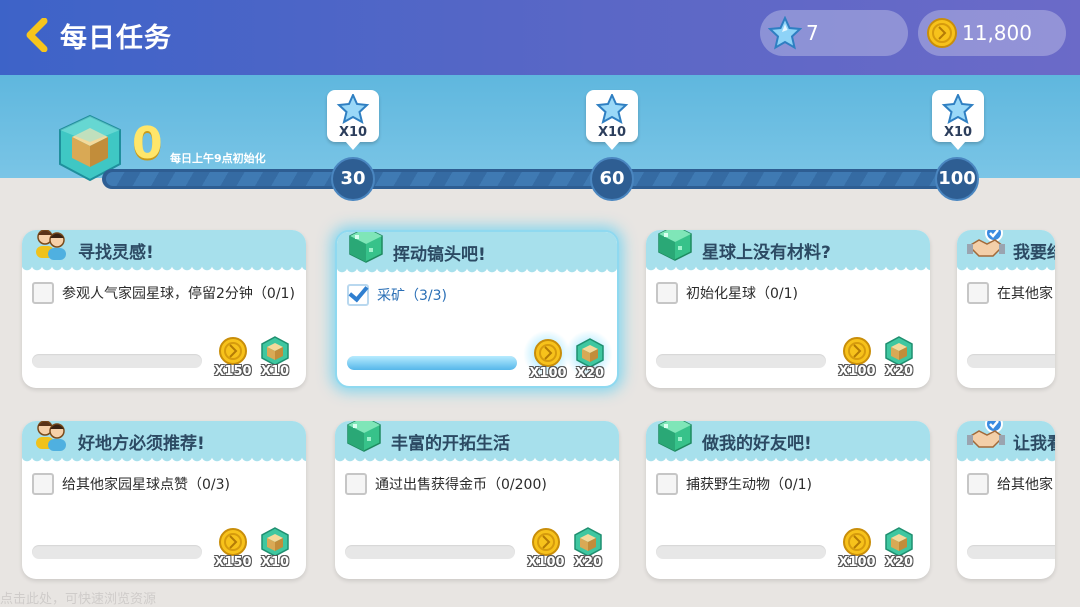  Describe the element at coordinates (788, 309) in the screenshot. I see `task-card: 星球上没有材料? 初始化星球（0/1) X100 X20` at that location.